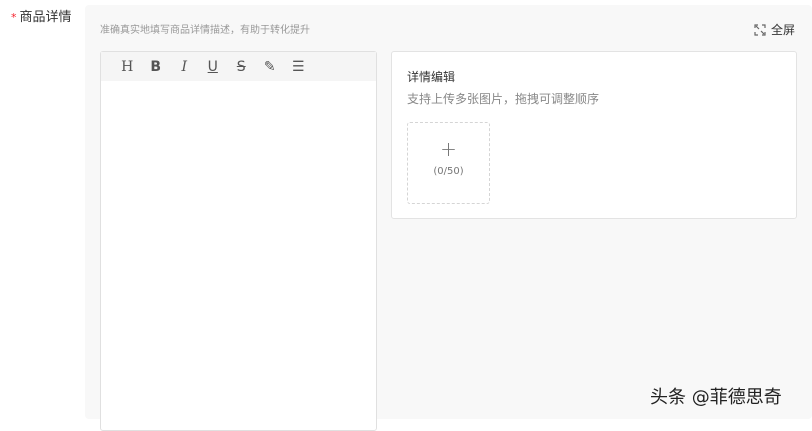 The height and width of the screenshot is (431, 812). Describe the element at coordinates (503, 99) in the screenshot. I see `card-subtitle: 支持上传多张图片，拖拽可调整顺序` at that location.